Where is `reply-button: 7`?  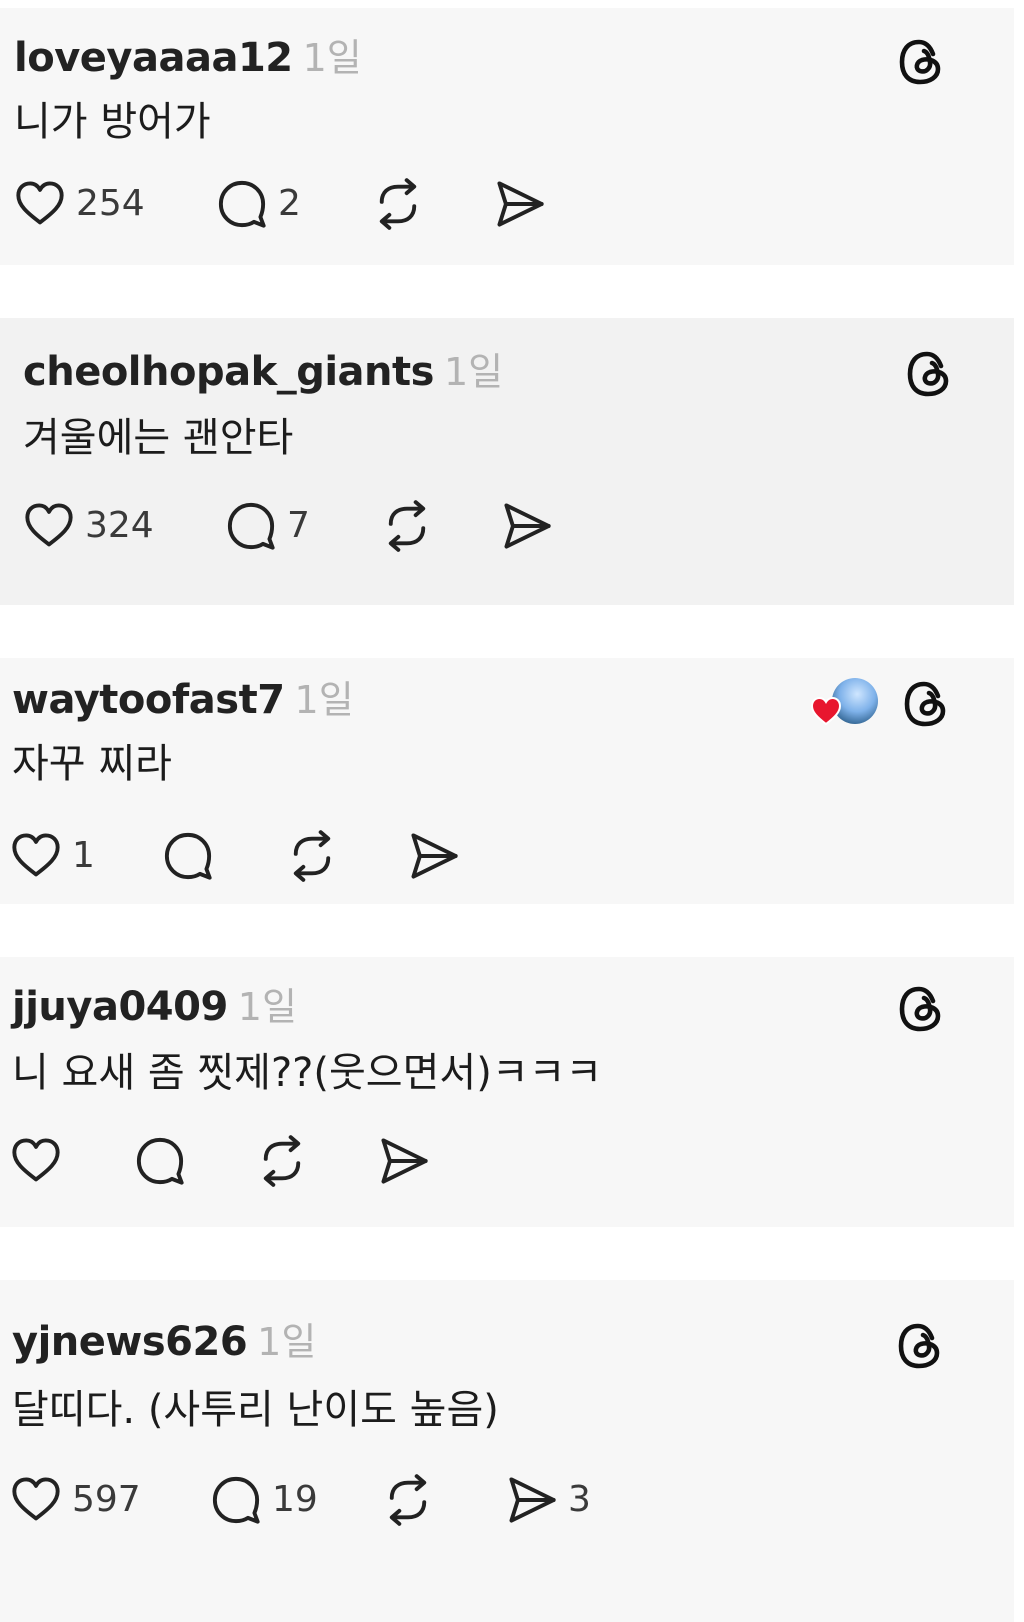 reply-button: 7 is located at coordinates (267, 526).